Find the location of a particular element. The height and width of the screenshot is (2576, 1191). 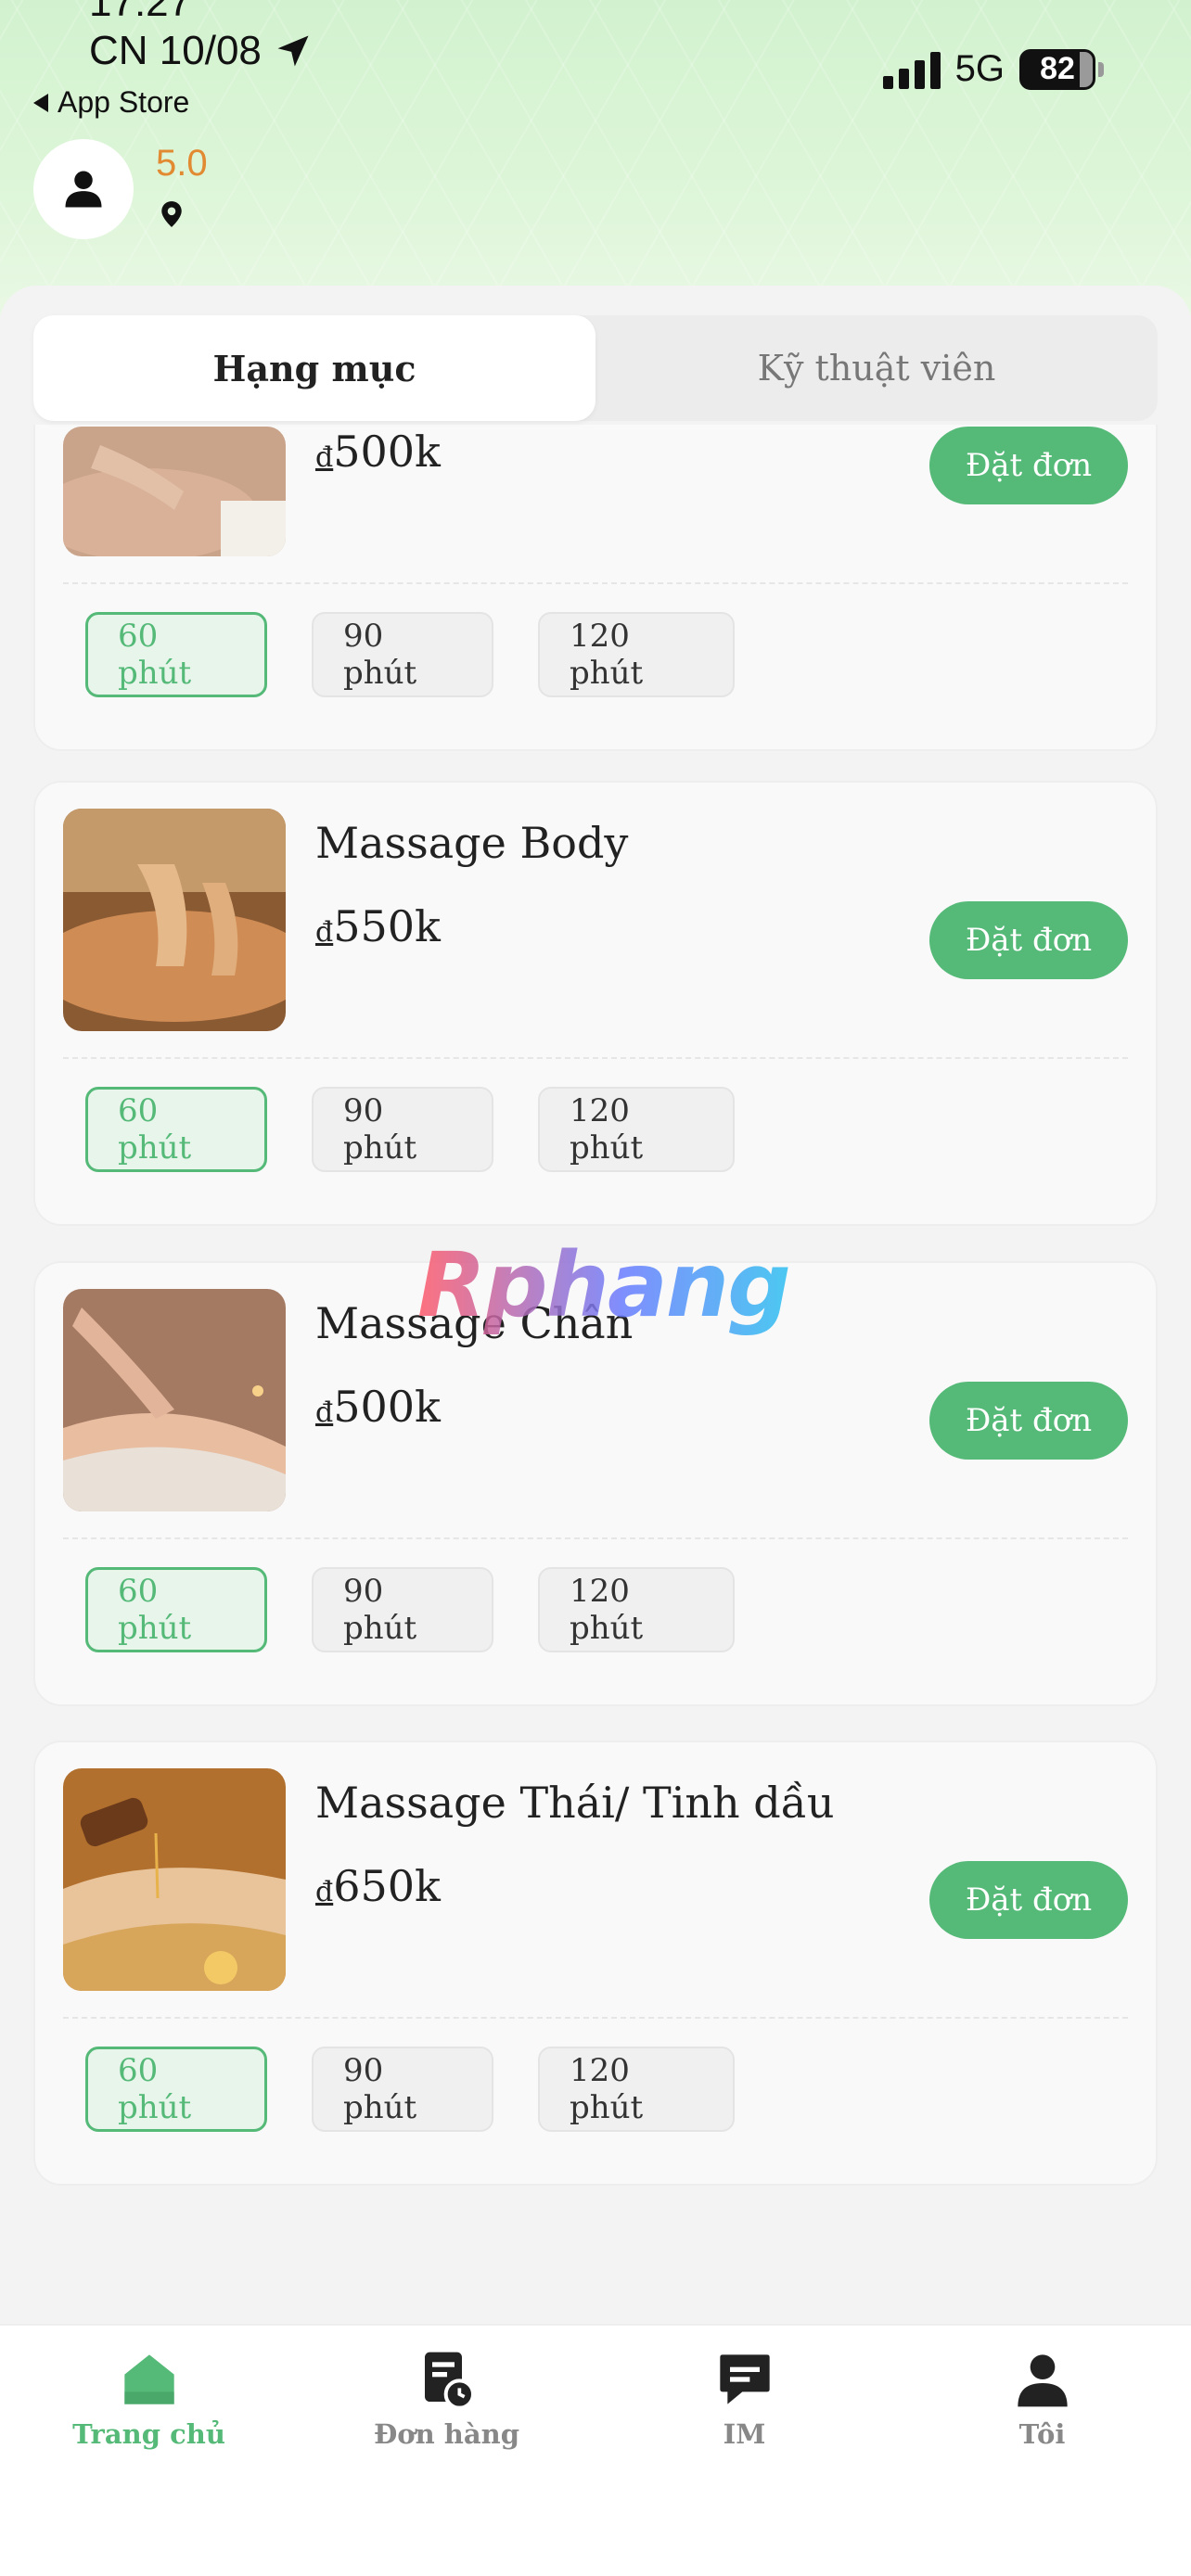

back-app-label: App Store is located at coordinates (124, 102).